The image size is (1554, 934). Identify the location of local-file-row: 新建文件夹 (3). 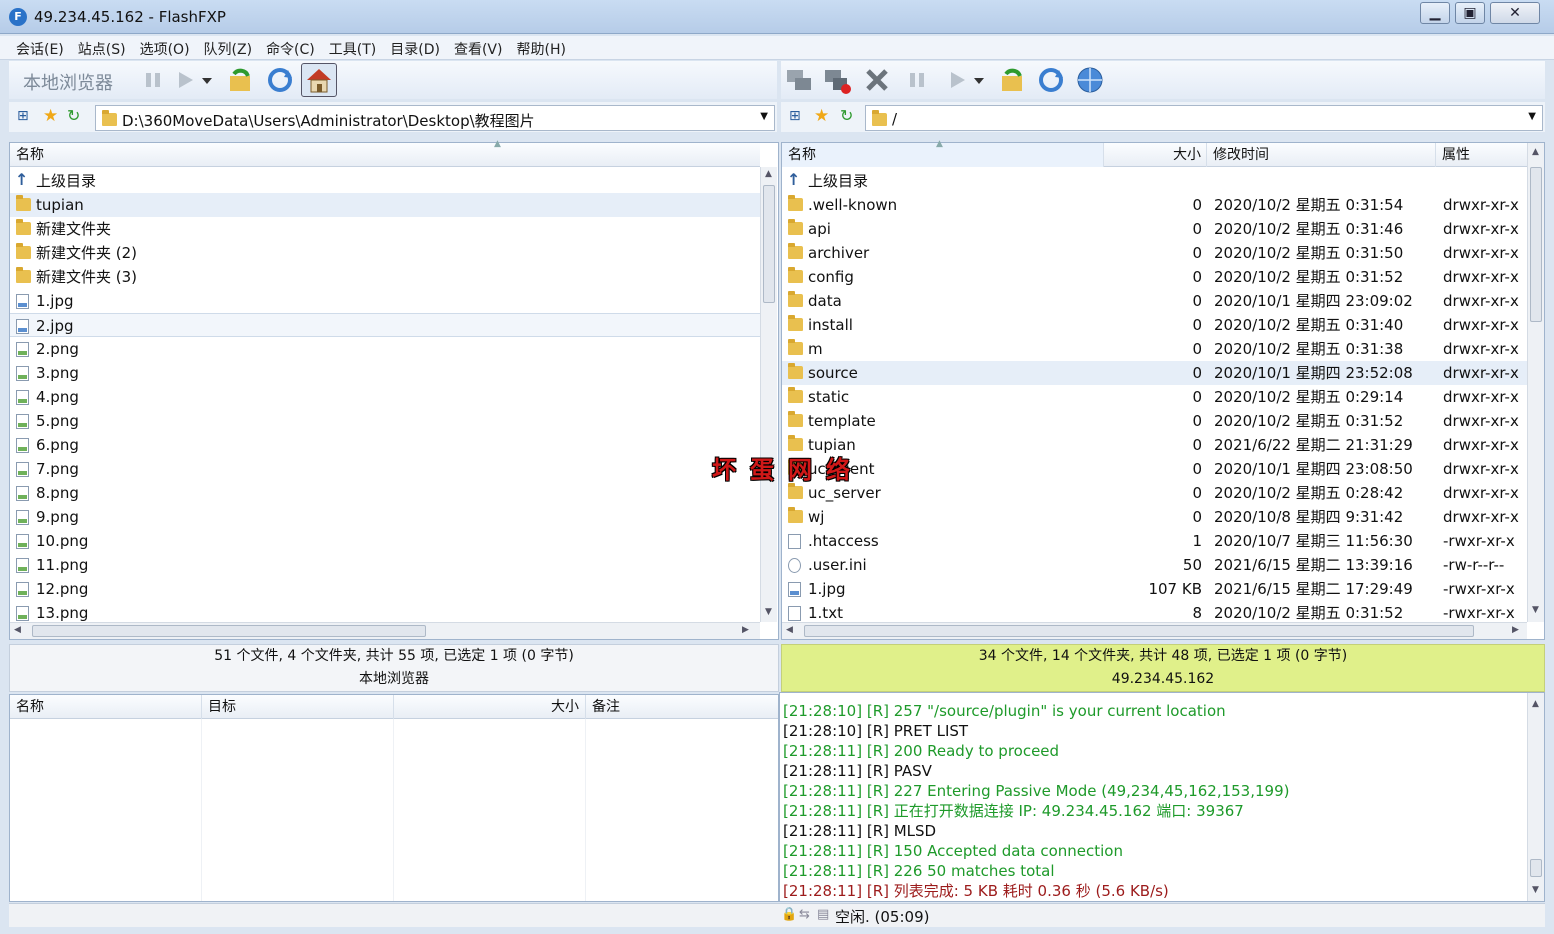
(385, 277).